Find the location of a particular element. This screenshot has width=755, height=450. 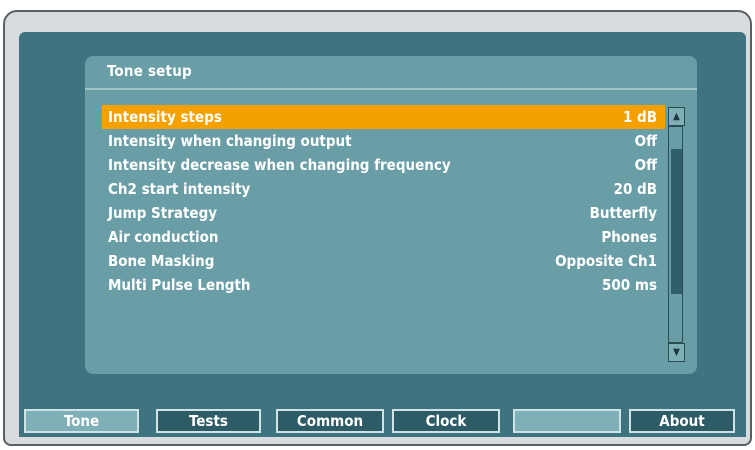

scrollbar-track is located at coordinates (675, 234).